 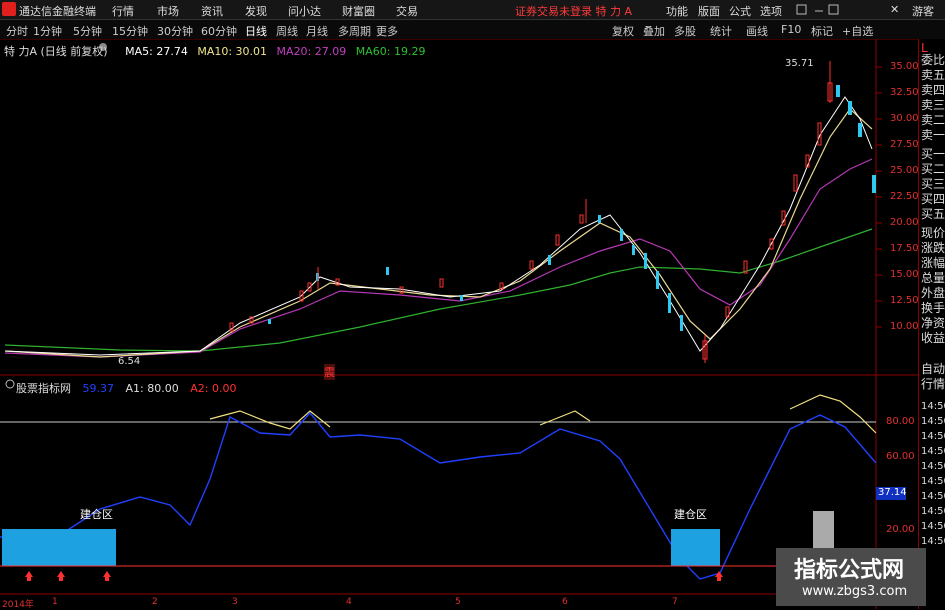 What do you see at coordinates (791, 29) in the screenshot?
I see `f10-button: F10` at bounding box center [791, 29].